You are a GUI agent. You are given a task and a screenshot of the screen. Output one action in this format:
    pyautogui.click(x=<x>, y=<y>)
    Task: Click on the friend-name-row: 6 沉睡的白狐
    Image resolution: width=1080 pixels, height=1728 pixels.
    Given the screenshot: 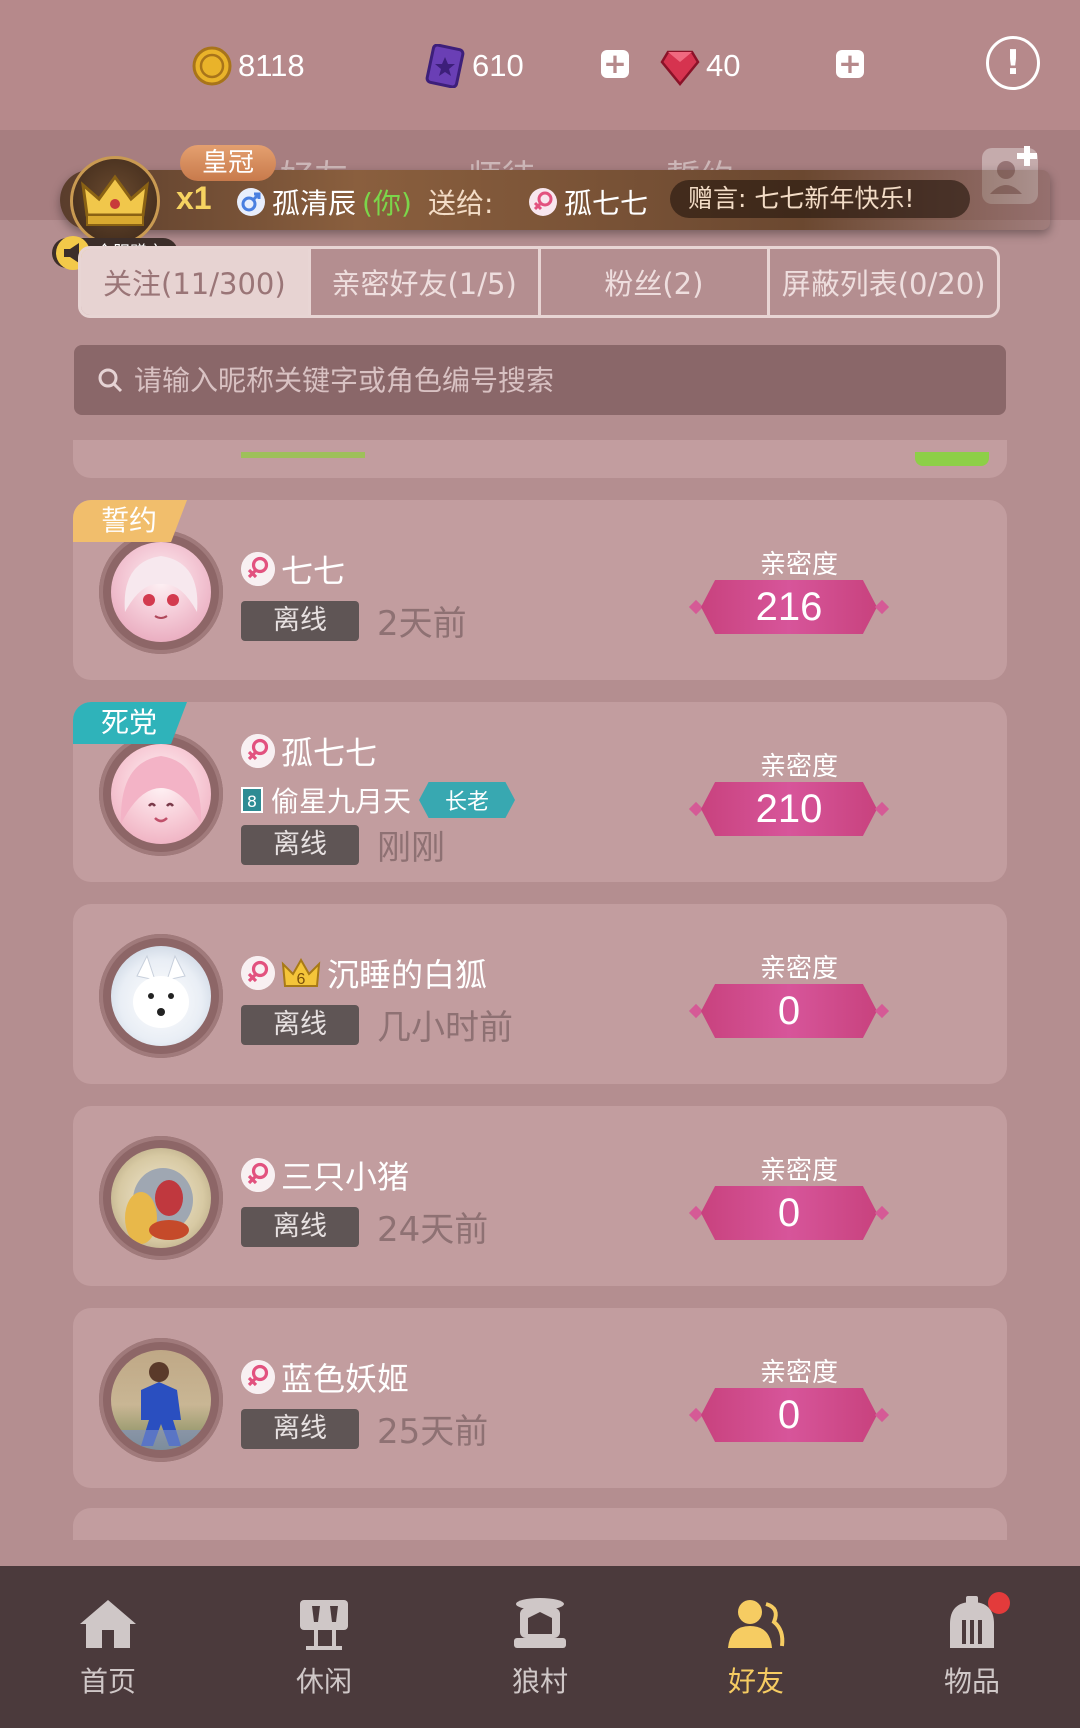 What is the action you would take?
    pyautogui.click(x=364, y=973)
    